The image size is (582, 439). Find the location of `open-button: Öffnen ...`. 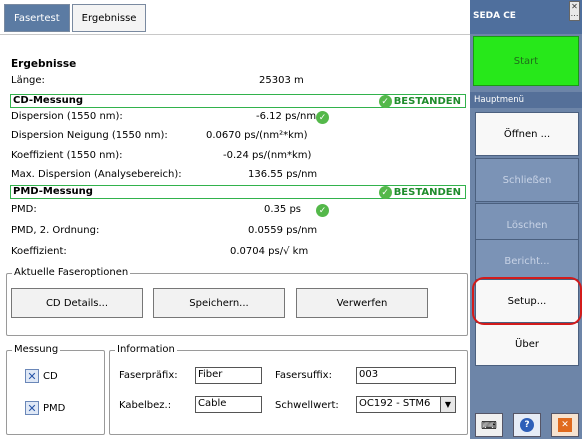

open-button: Öffnen ... is located at coordinates (527, 134).